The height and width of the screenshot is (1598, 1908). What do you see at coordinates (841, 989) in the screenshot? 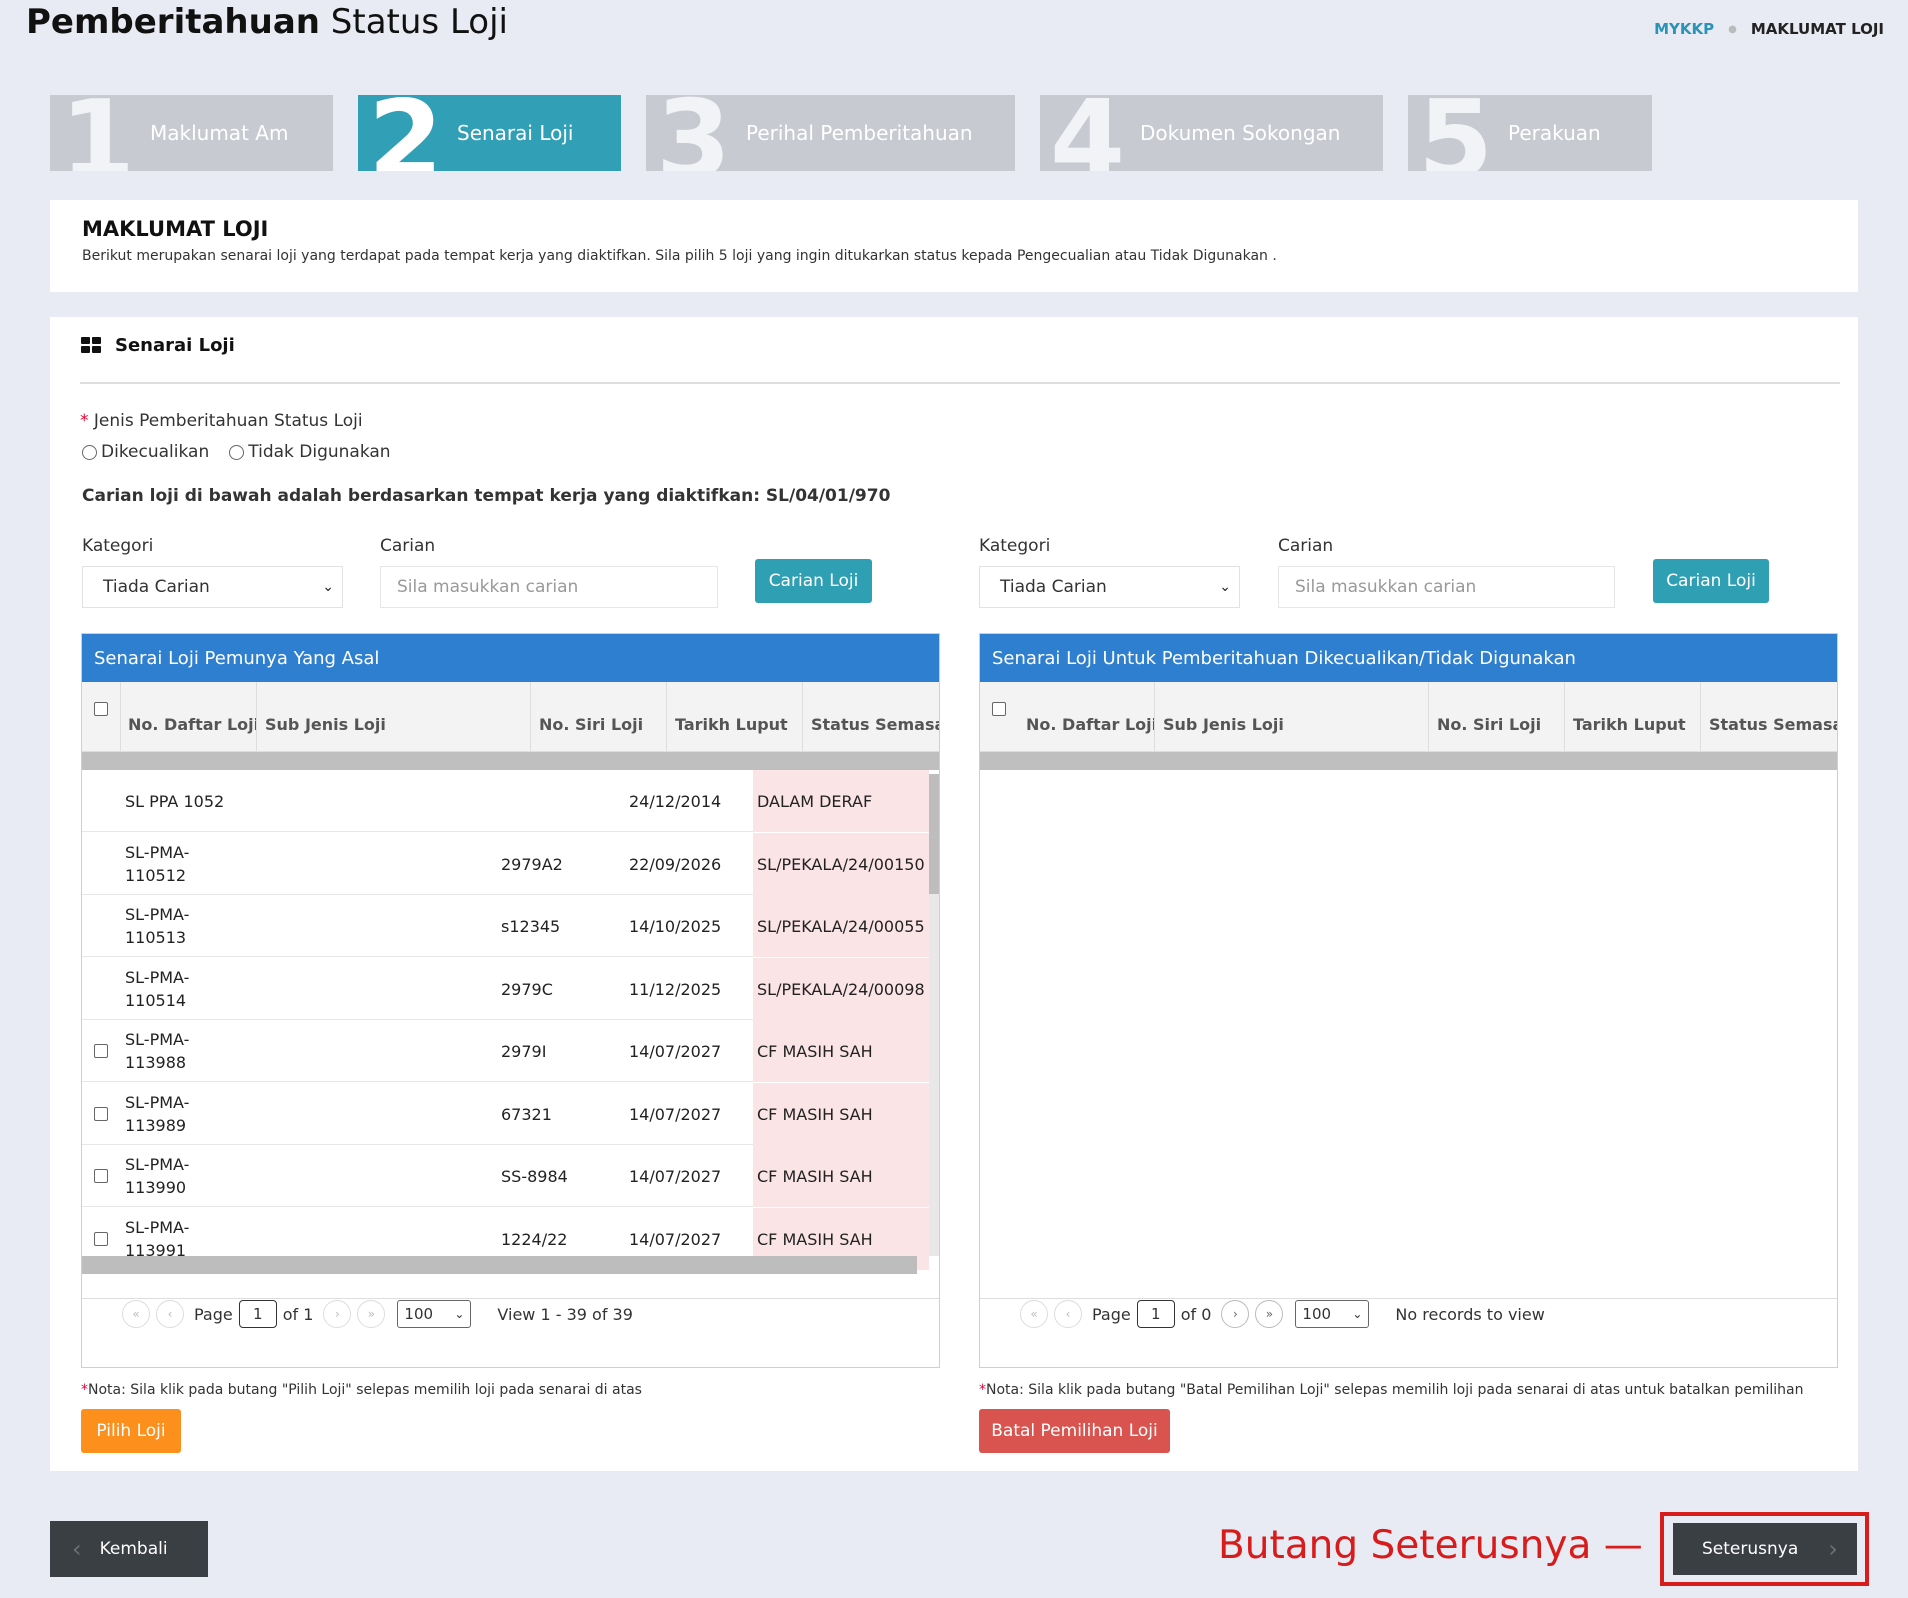
I see `cell-status-semasa: SL/PEKALA/24/00098` at bounding box center [841, 989].